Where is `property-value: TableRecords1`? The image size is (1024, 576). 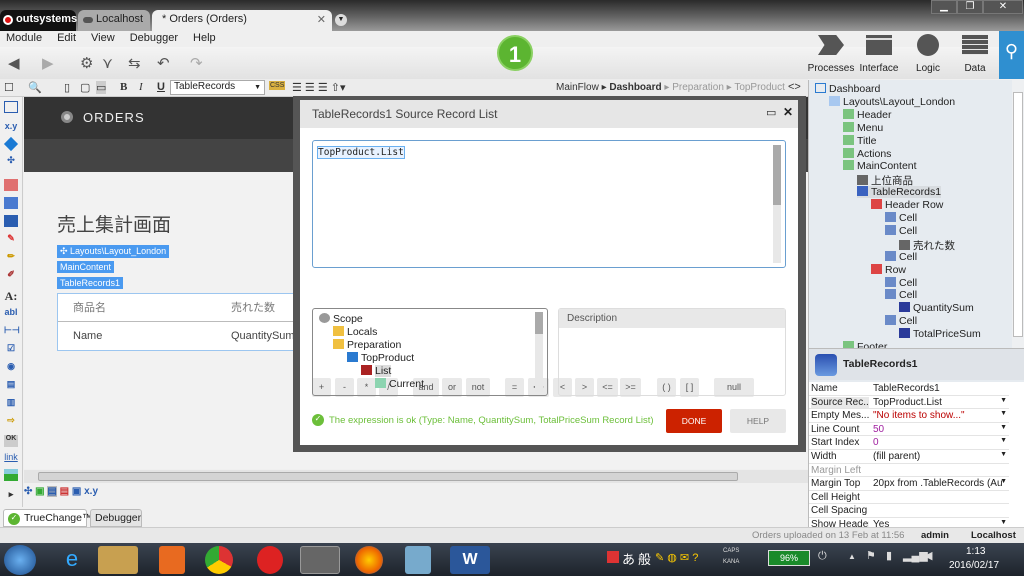 property-value: TableRecords1 is located at coordinates (938, 388).